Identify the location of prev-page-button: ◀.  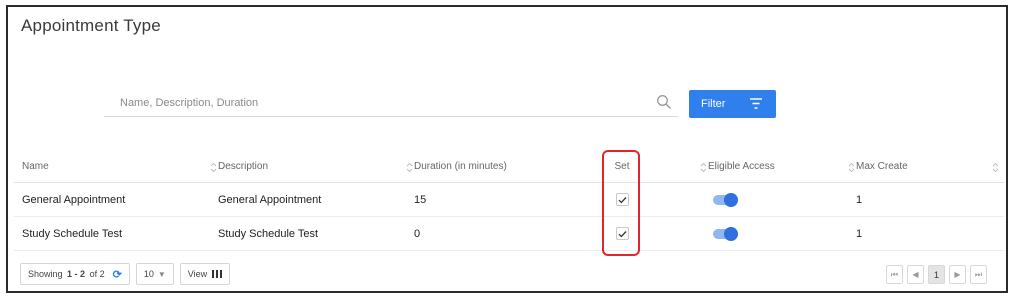
(915, 274).